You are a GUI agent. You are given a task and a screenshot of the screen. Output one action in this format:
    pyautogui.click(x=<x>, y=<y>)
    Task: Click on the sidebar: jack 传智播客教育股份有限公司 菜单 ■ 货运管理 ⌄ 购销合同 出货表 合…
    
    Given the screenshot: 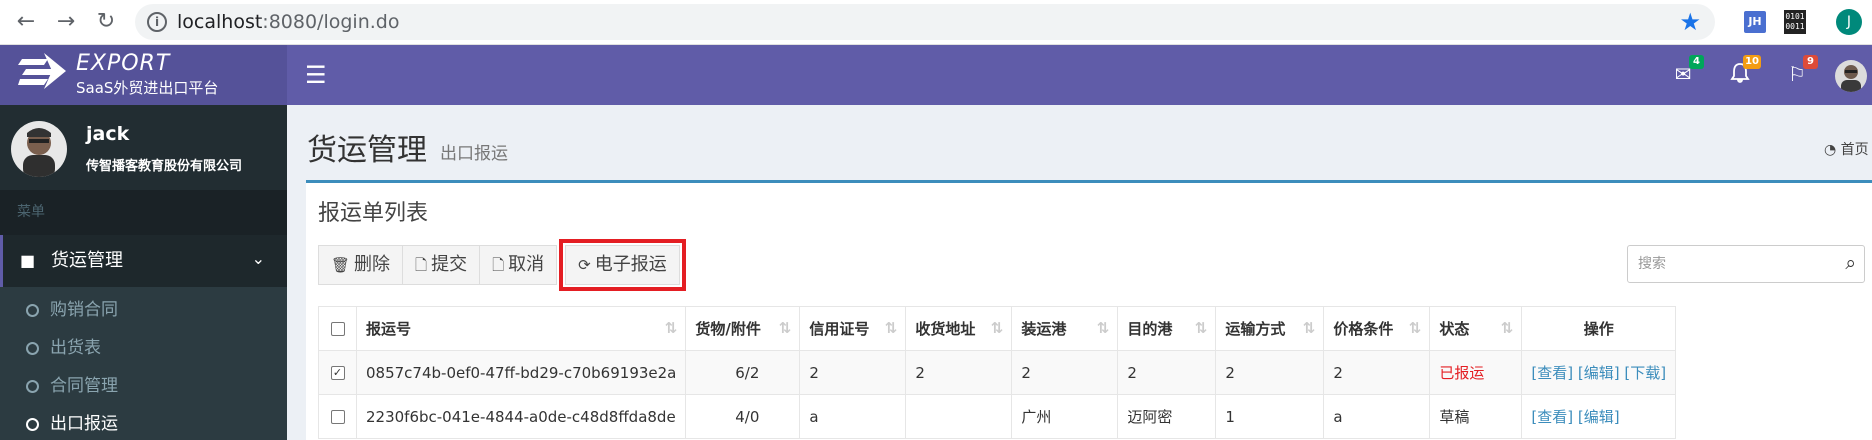 What is the action you would take?
    pyautogui.click(x=143, y=272)
    